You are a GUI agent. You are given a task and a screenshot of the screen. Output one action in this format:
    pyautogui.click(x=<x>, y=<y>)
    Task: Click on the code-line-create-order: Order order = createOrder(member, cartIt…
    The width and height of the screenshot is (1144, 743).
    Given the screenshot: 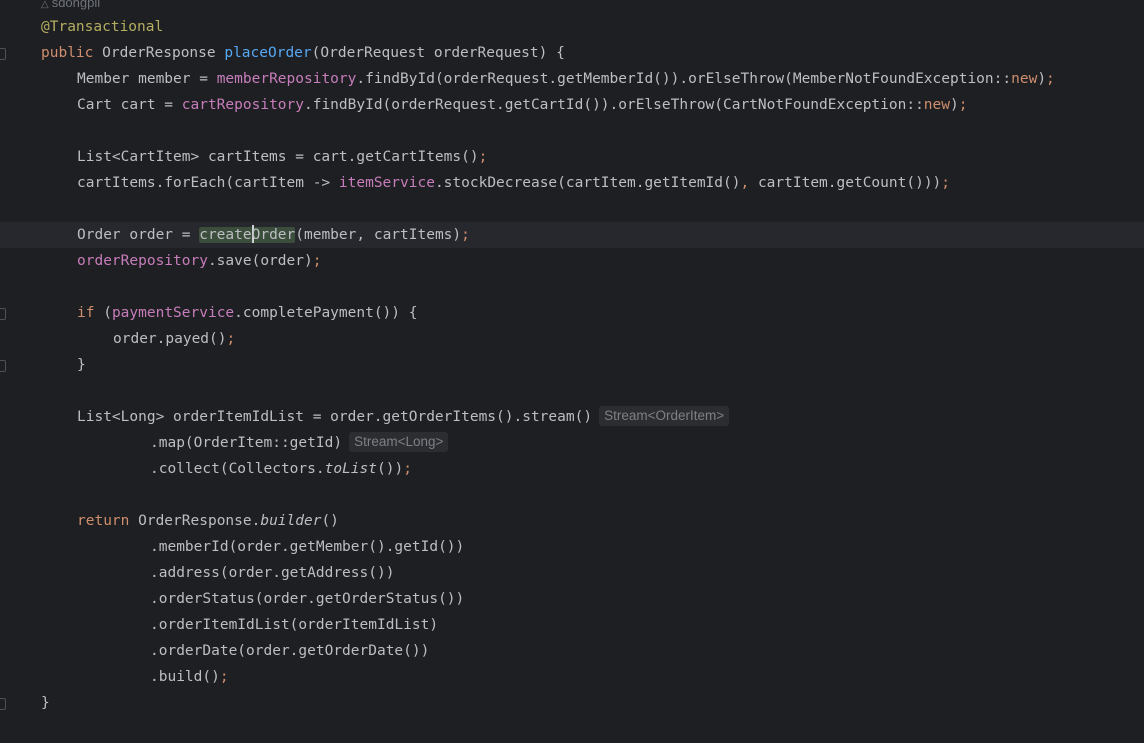 What is the action you would take?
    pyautogui.click(x=572, y=235)
    